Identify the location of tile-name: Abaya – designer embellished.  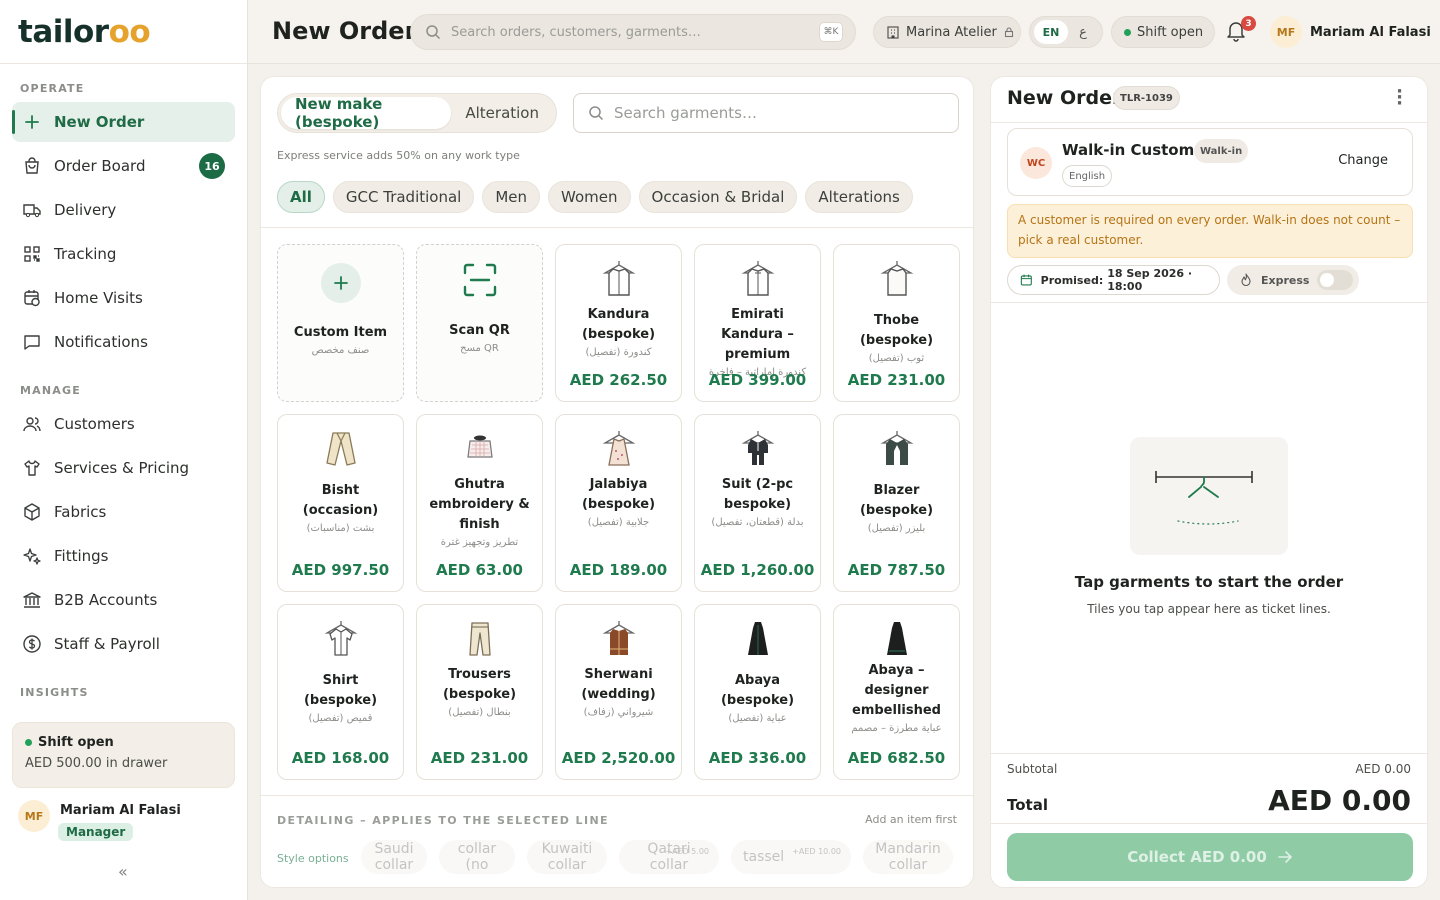
(896, 690).